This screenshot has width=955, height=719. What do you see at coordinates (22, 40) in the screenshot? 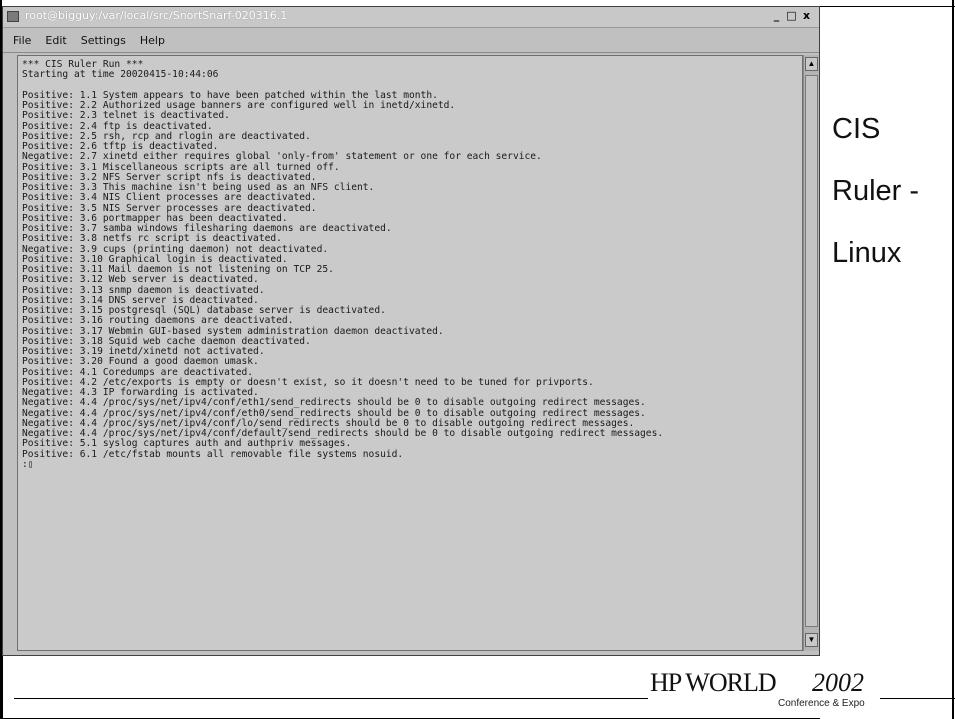
I see `menu-file: File` at bounding box center [22, 40].